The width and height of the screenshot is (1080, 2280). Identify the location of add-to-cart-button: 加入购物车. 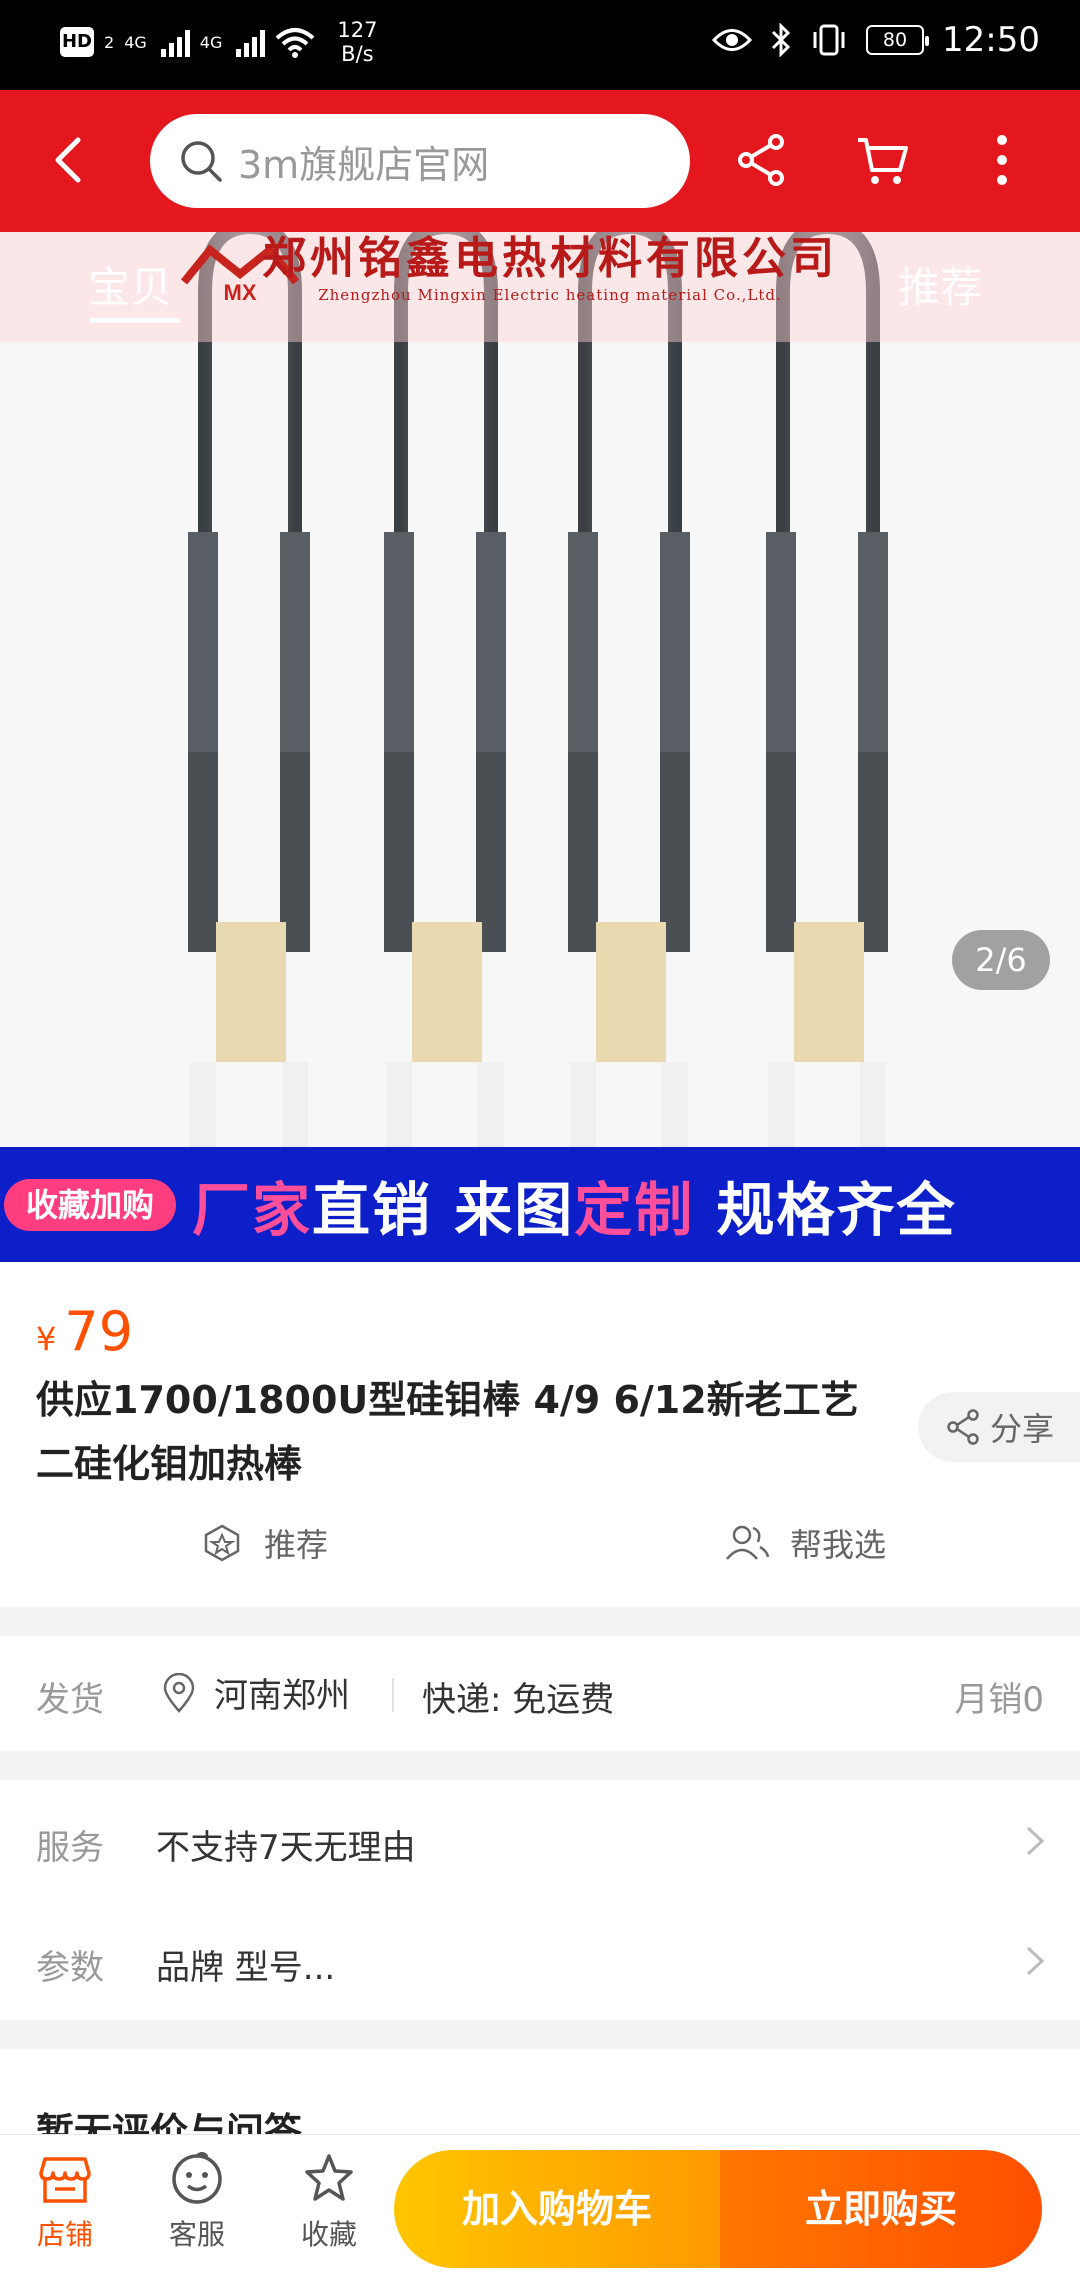
(557, 2209).